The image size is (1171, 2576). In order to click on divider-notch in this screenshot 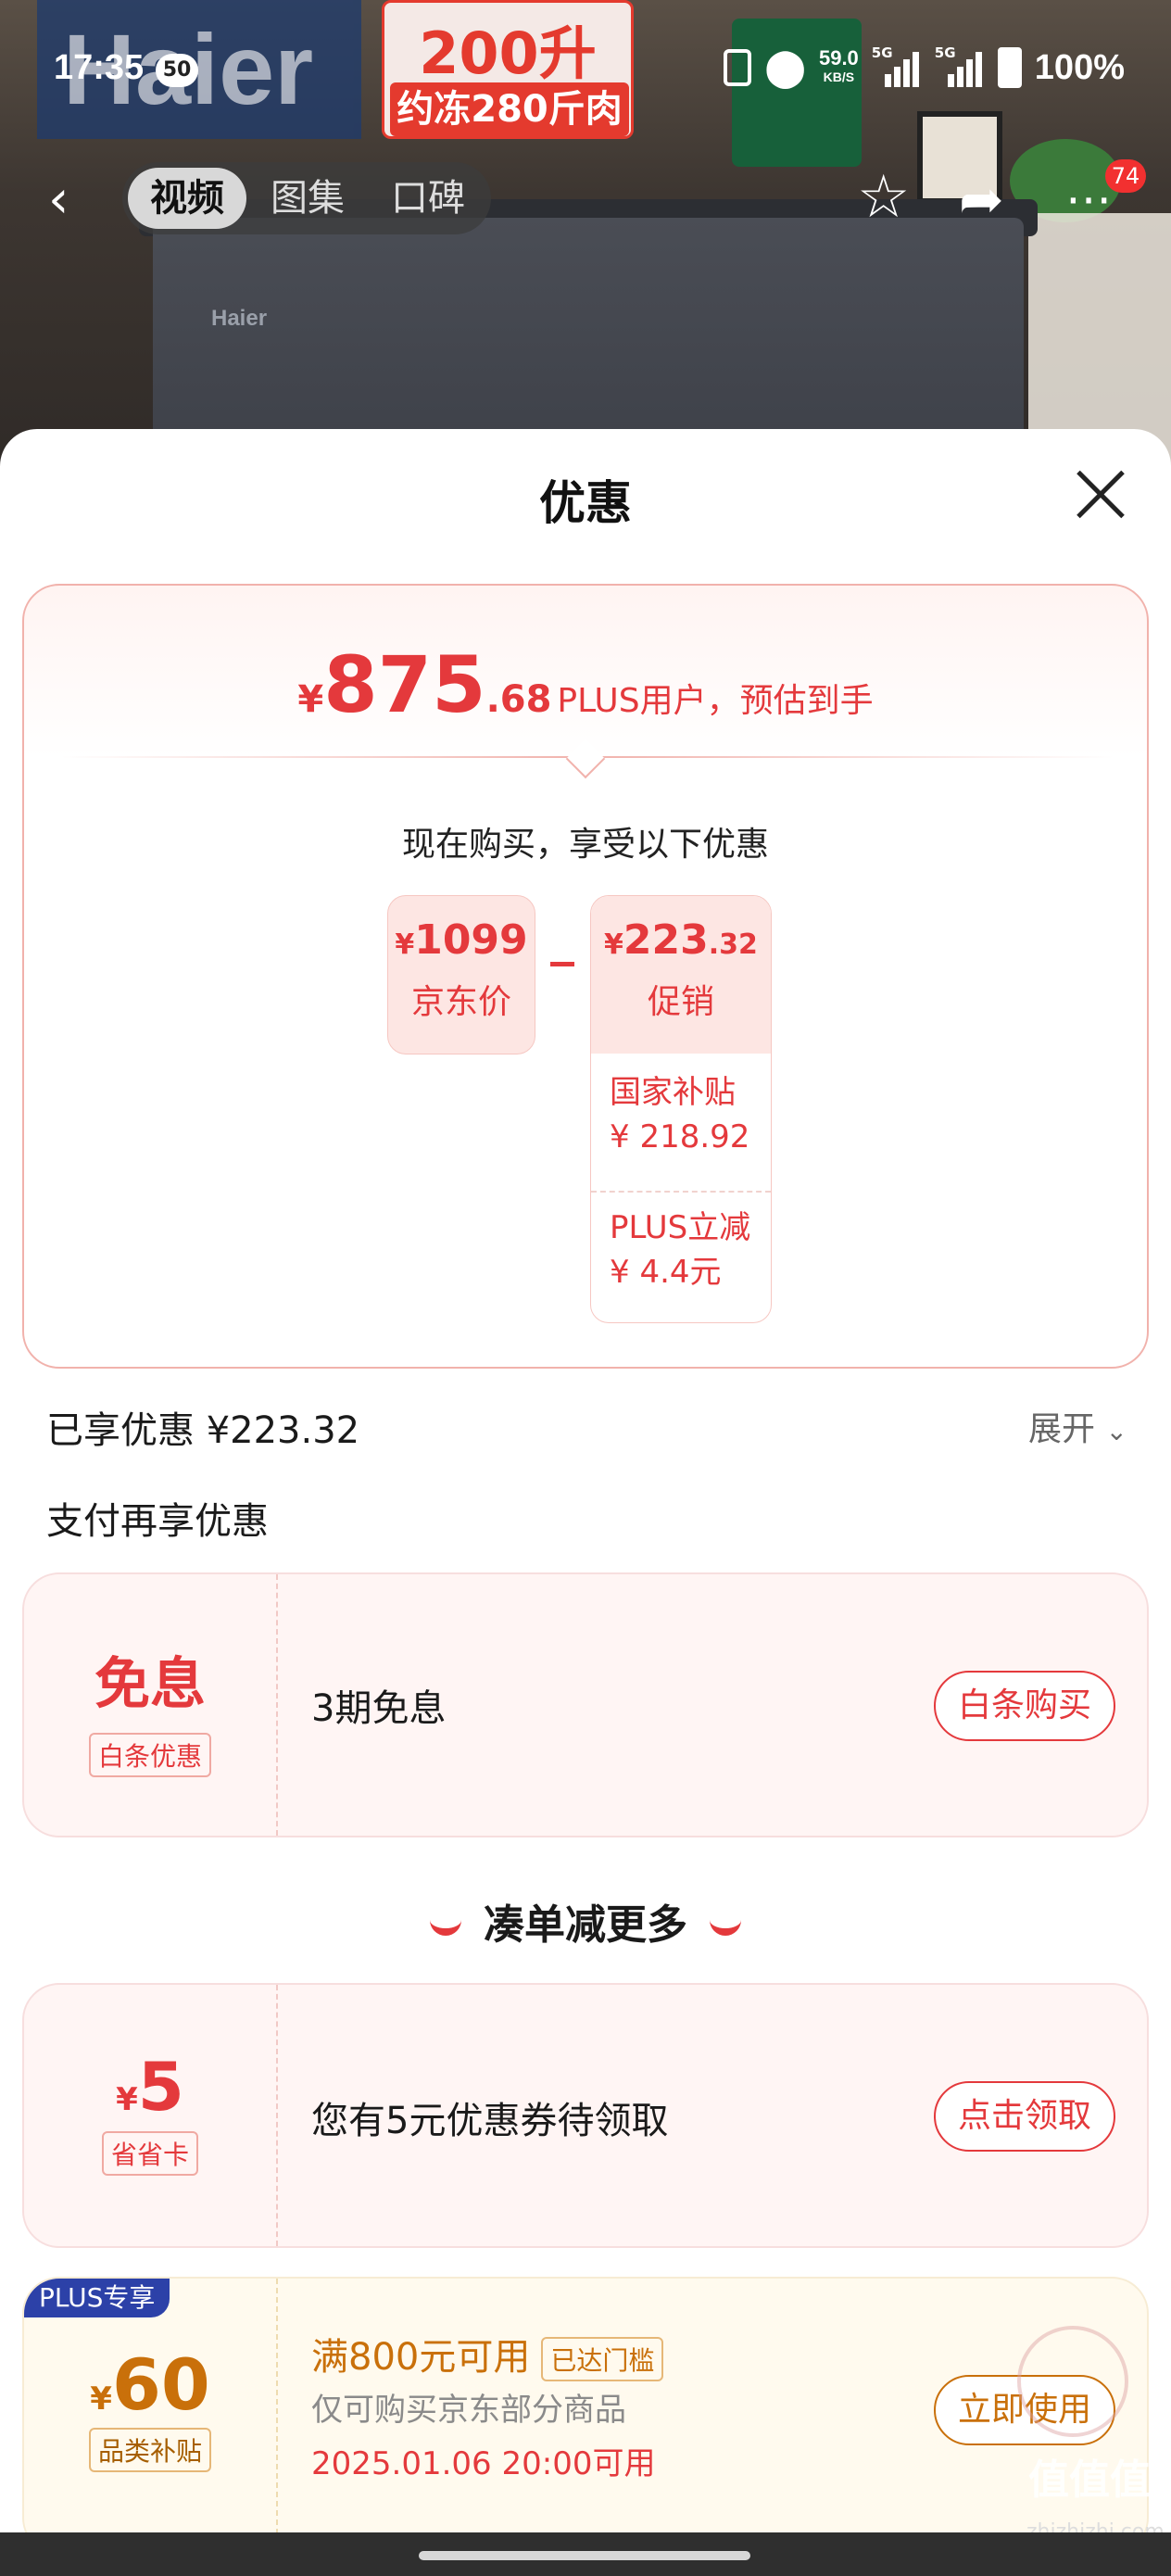, I will do `click(585, 759)`.